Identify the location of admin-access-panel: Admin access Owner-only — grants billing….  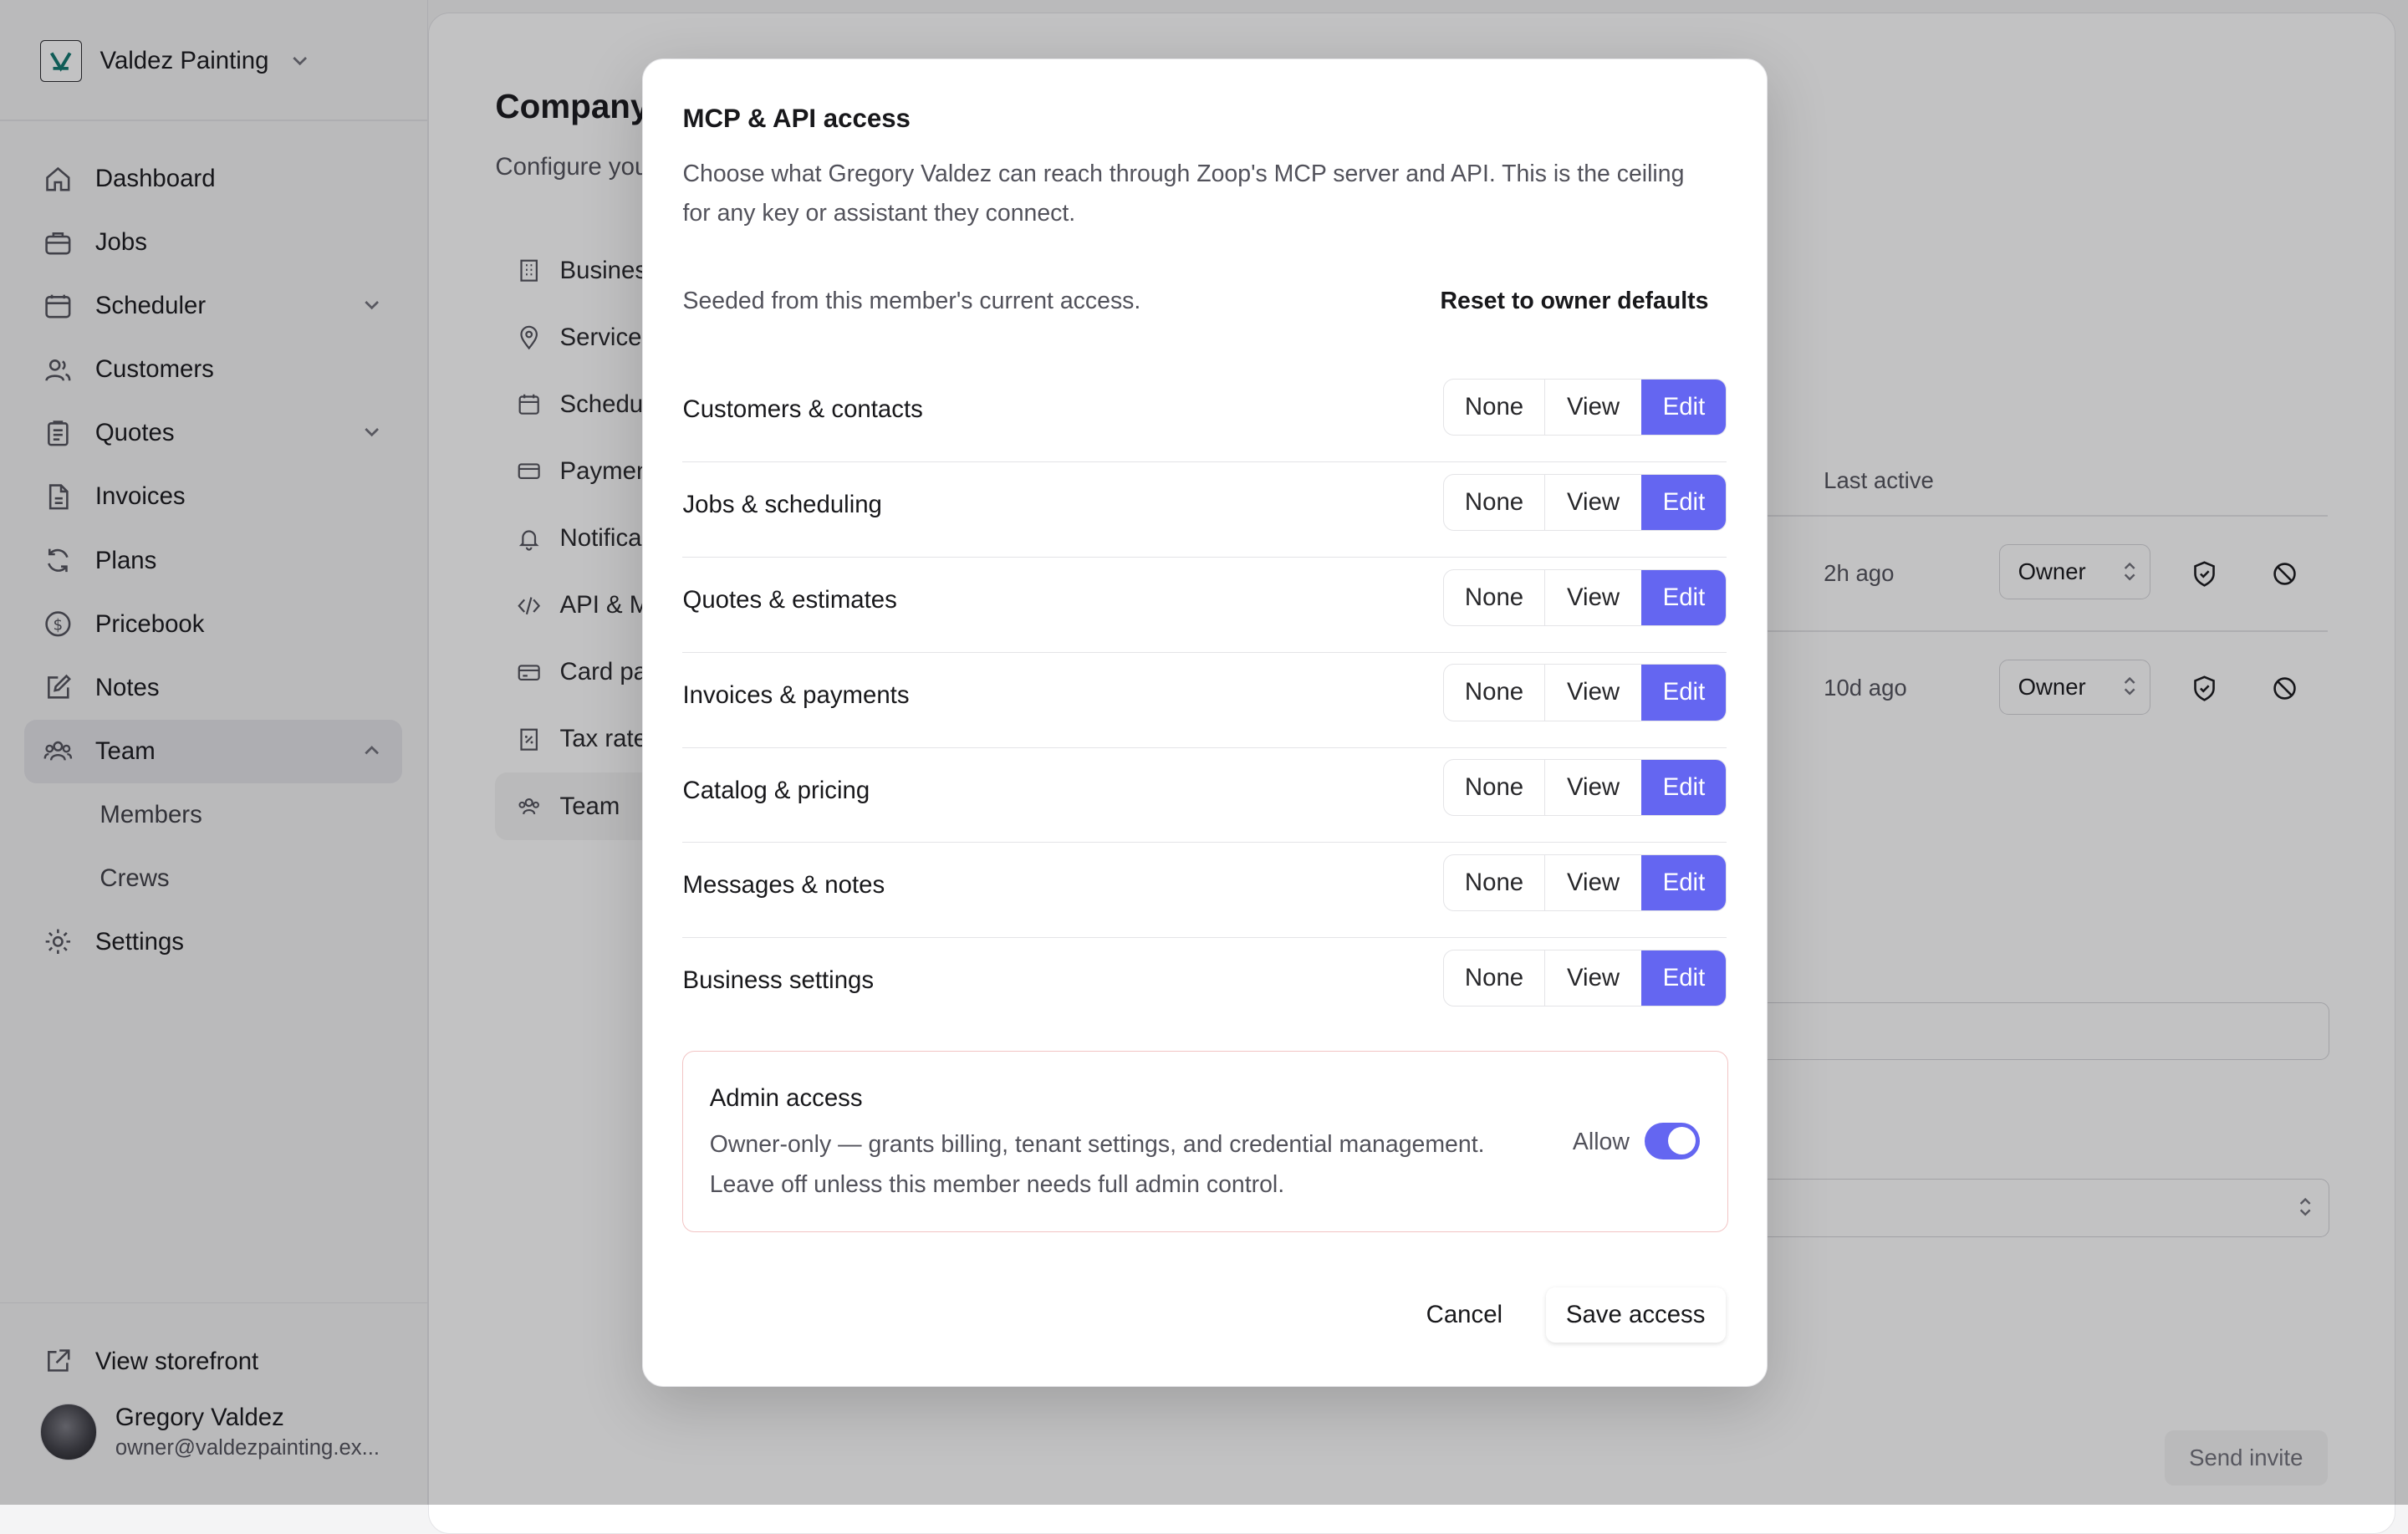
(1205, 1142).